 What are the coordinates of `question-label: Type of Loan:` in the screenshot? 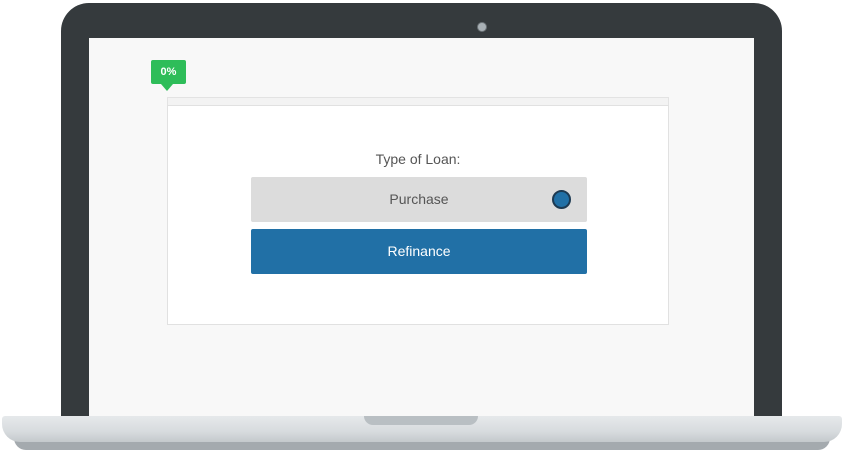 It's located at (418, 159).